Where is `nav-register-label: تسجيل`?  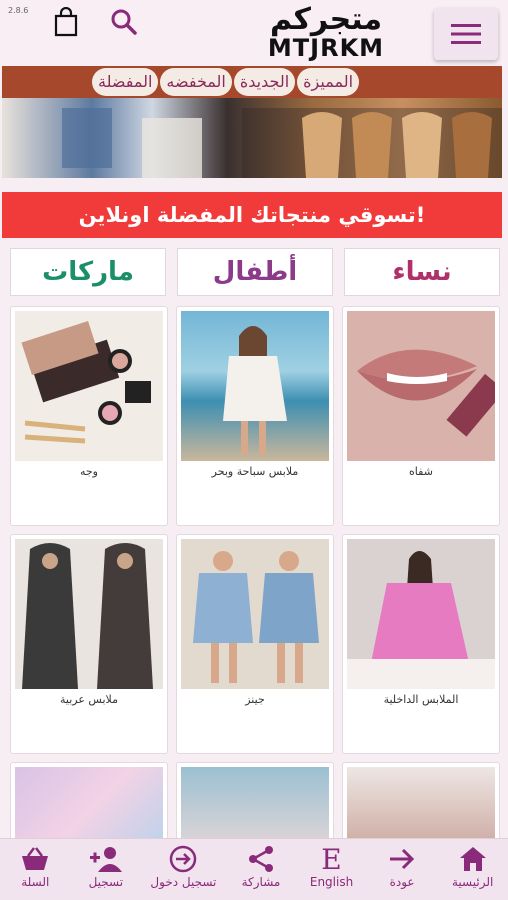
nav-register-label: تسجيل is located at coordinates (106, 882).